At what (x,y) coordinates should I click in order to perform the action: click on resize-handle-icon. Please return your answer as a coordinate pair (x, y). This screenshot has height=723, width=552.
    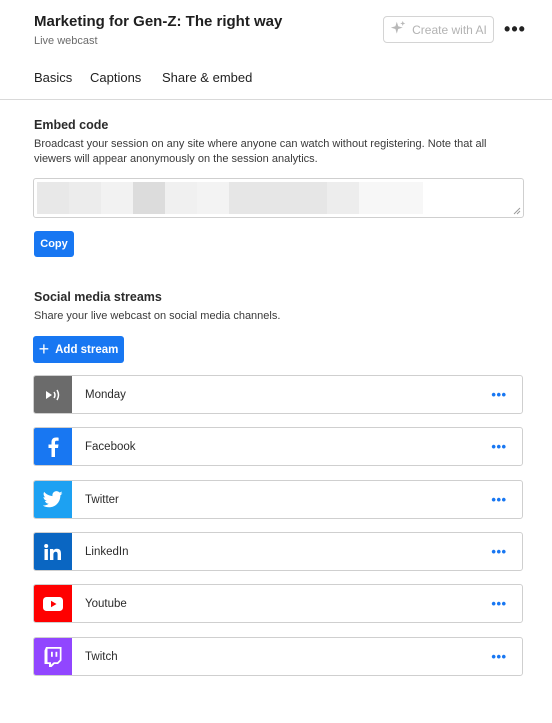
    Looking at the image, I should click on (517, 211).